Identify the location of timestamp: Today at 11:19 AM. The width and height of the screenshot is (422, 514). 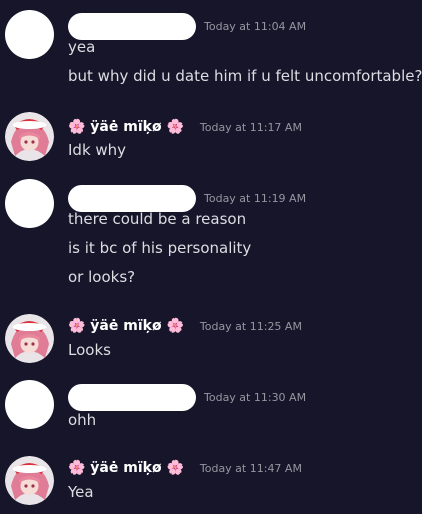
(255, 198).